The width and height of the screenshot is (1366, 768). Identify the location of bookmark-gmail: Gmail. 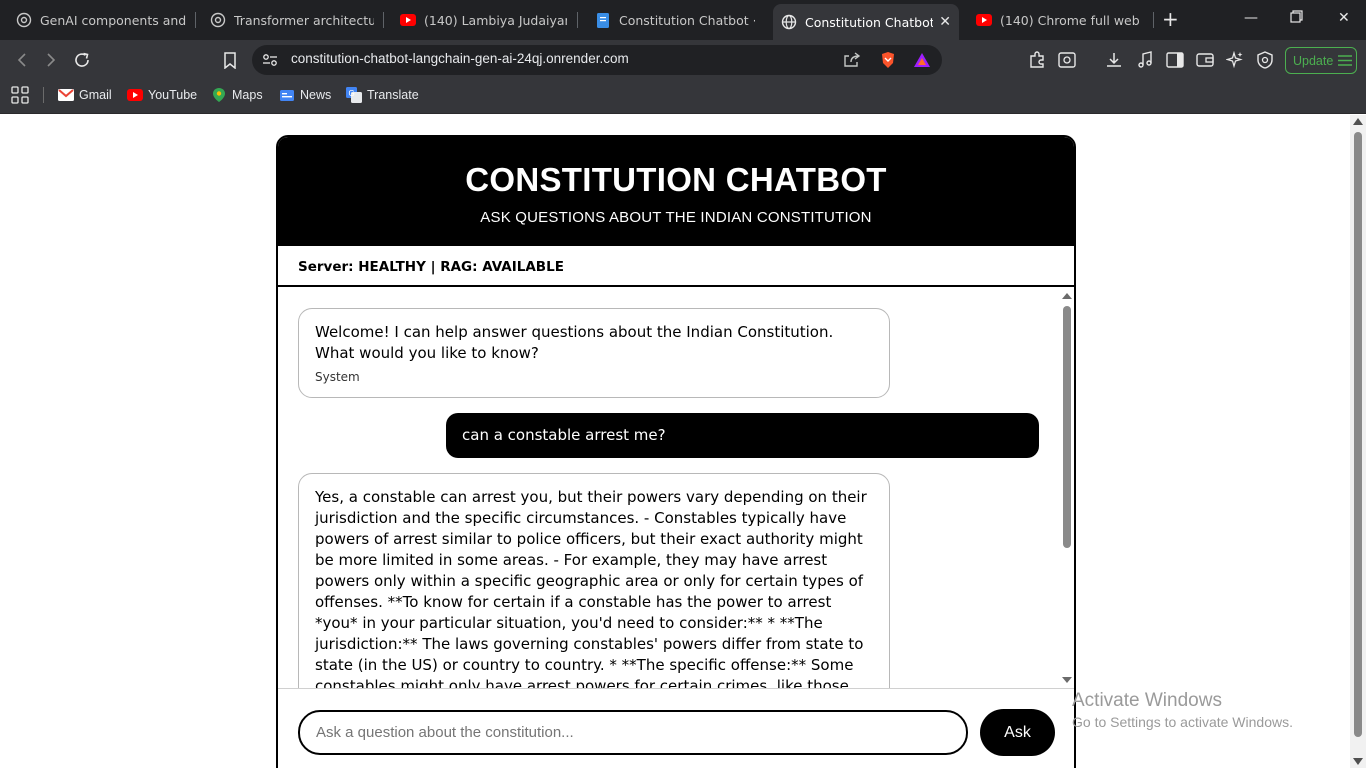
(85, 95).